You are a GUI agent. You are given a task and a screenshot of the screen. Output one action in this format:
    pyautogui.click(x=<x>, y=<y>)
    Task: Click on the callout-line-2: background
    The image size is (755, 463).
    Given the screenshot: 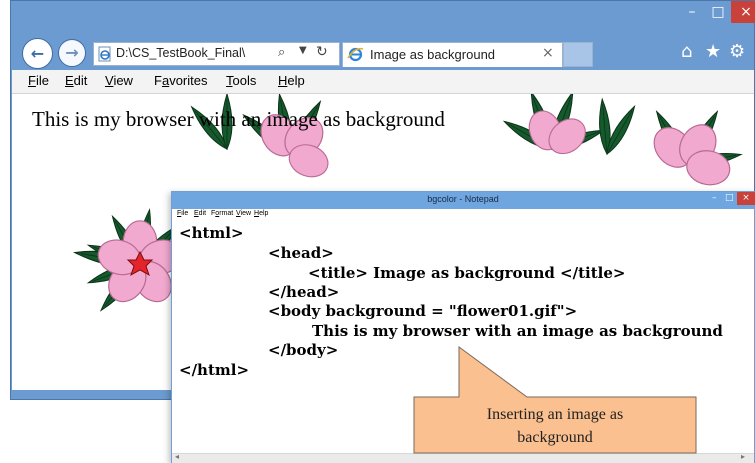 What is the action you would take?
    pyautogui.click(x=555, y=437)
    